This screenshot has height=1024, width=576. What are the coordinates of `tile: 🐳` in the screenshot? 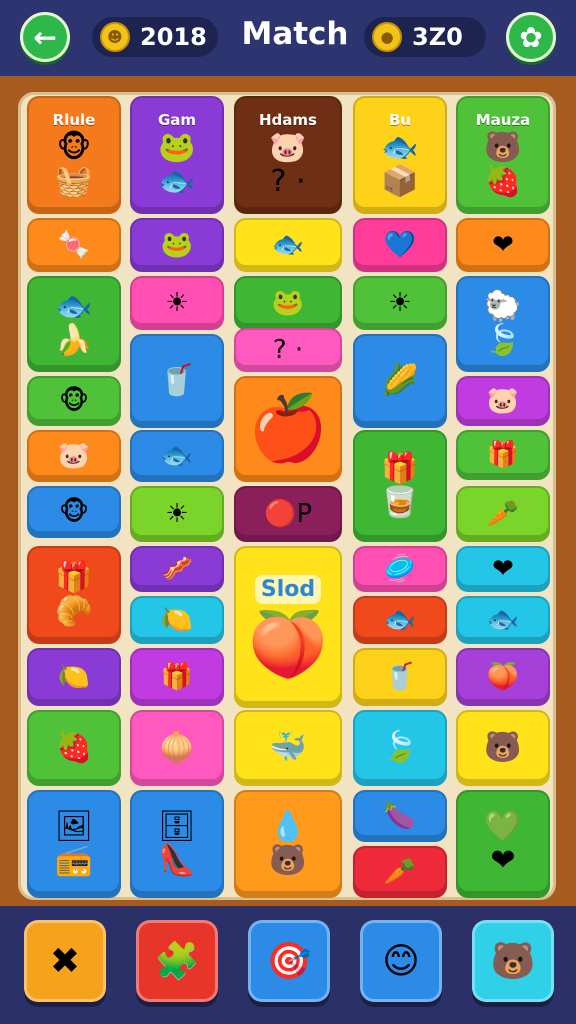 It's located at (288, 748).